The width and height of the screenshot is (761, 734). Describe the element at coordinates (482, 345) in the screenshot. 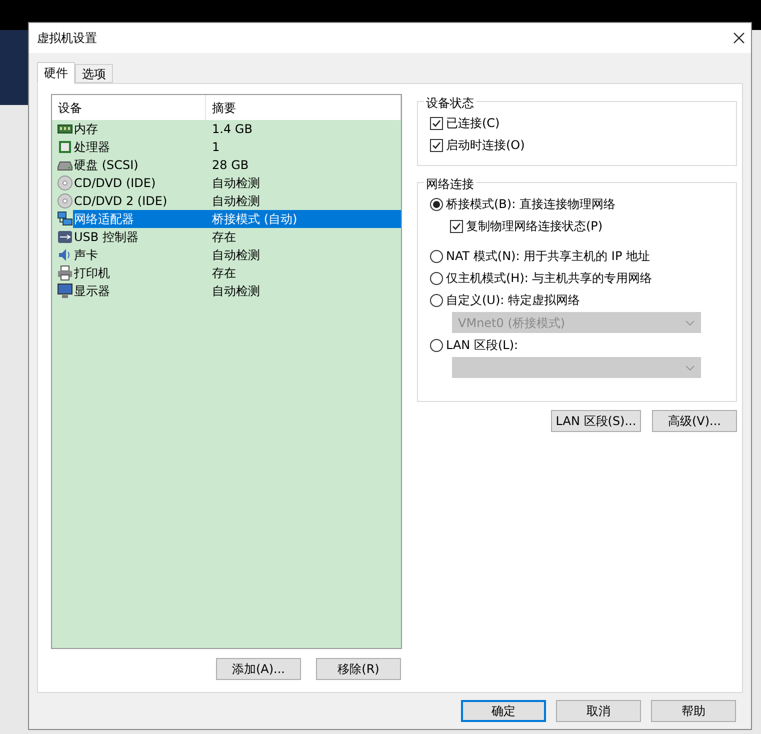

I see `radio-label: LAN 区段(L):` at that location.